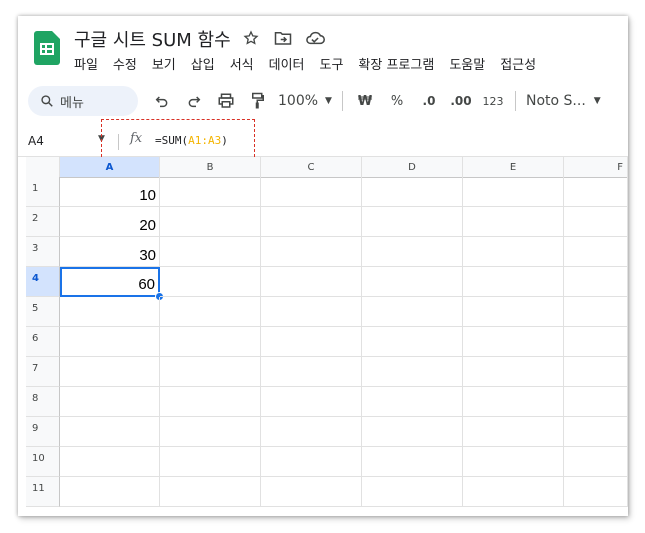 This screenshot has width=645, height=533. I want to click on row-header-10: 10, so click(43, 462).